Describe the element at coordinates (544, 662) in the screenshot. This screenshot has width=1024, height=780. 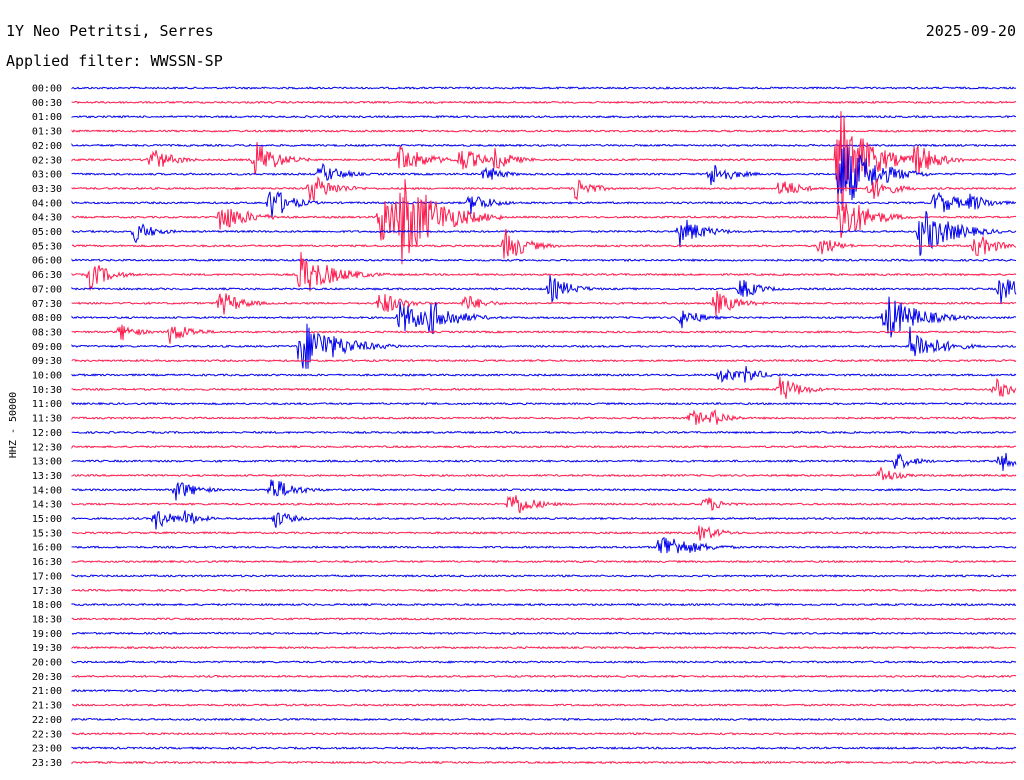
I see `trace-line-2000` at that location.